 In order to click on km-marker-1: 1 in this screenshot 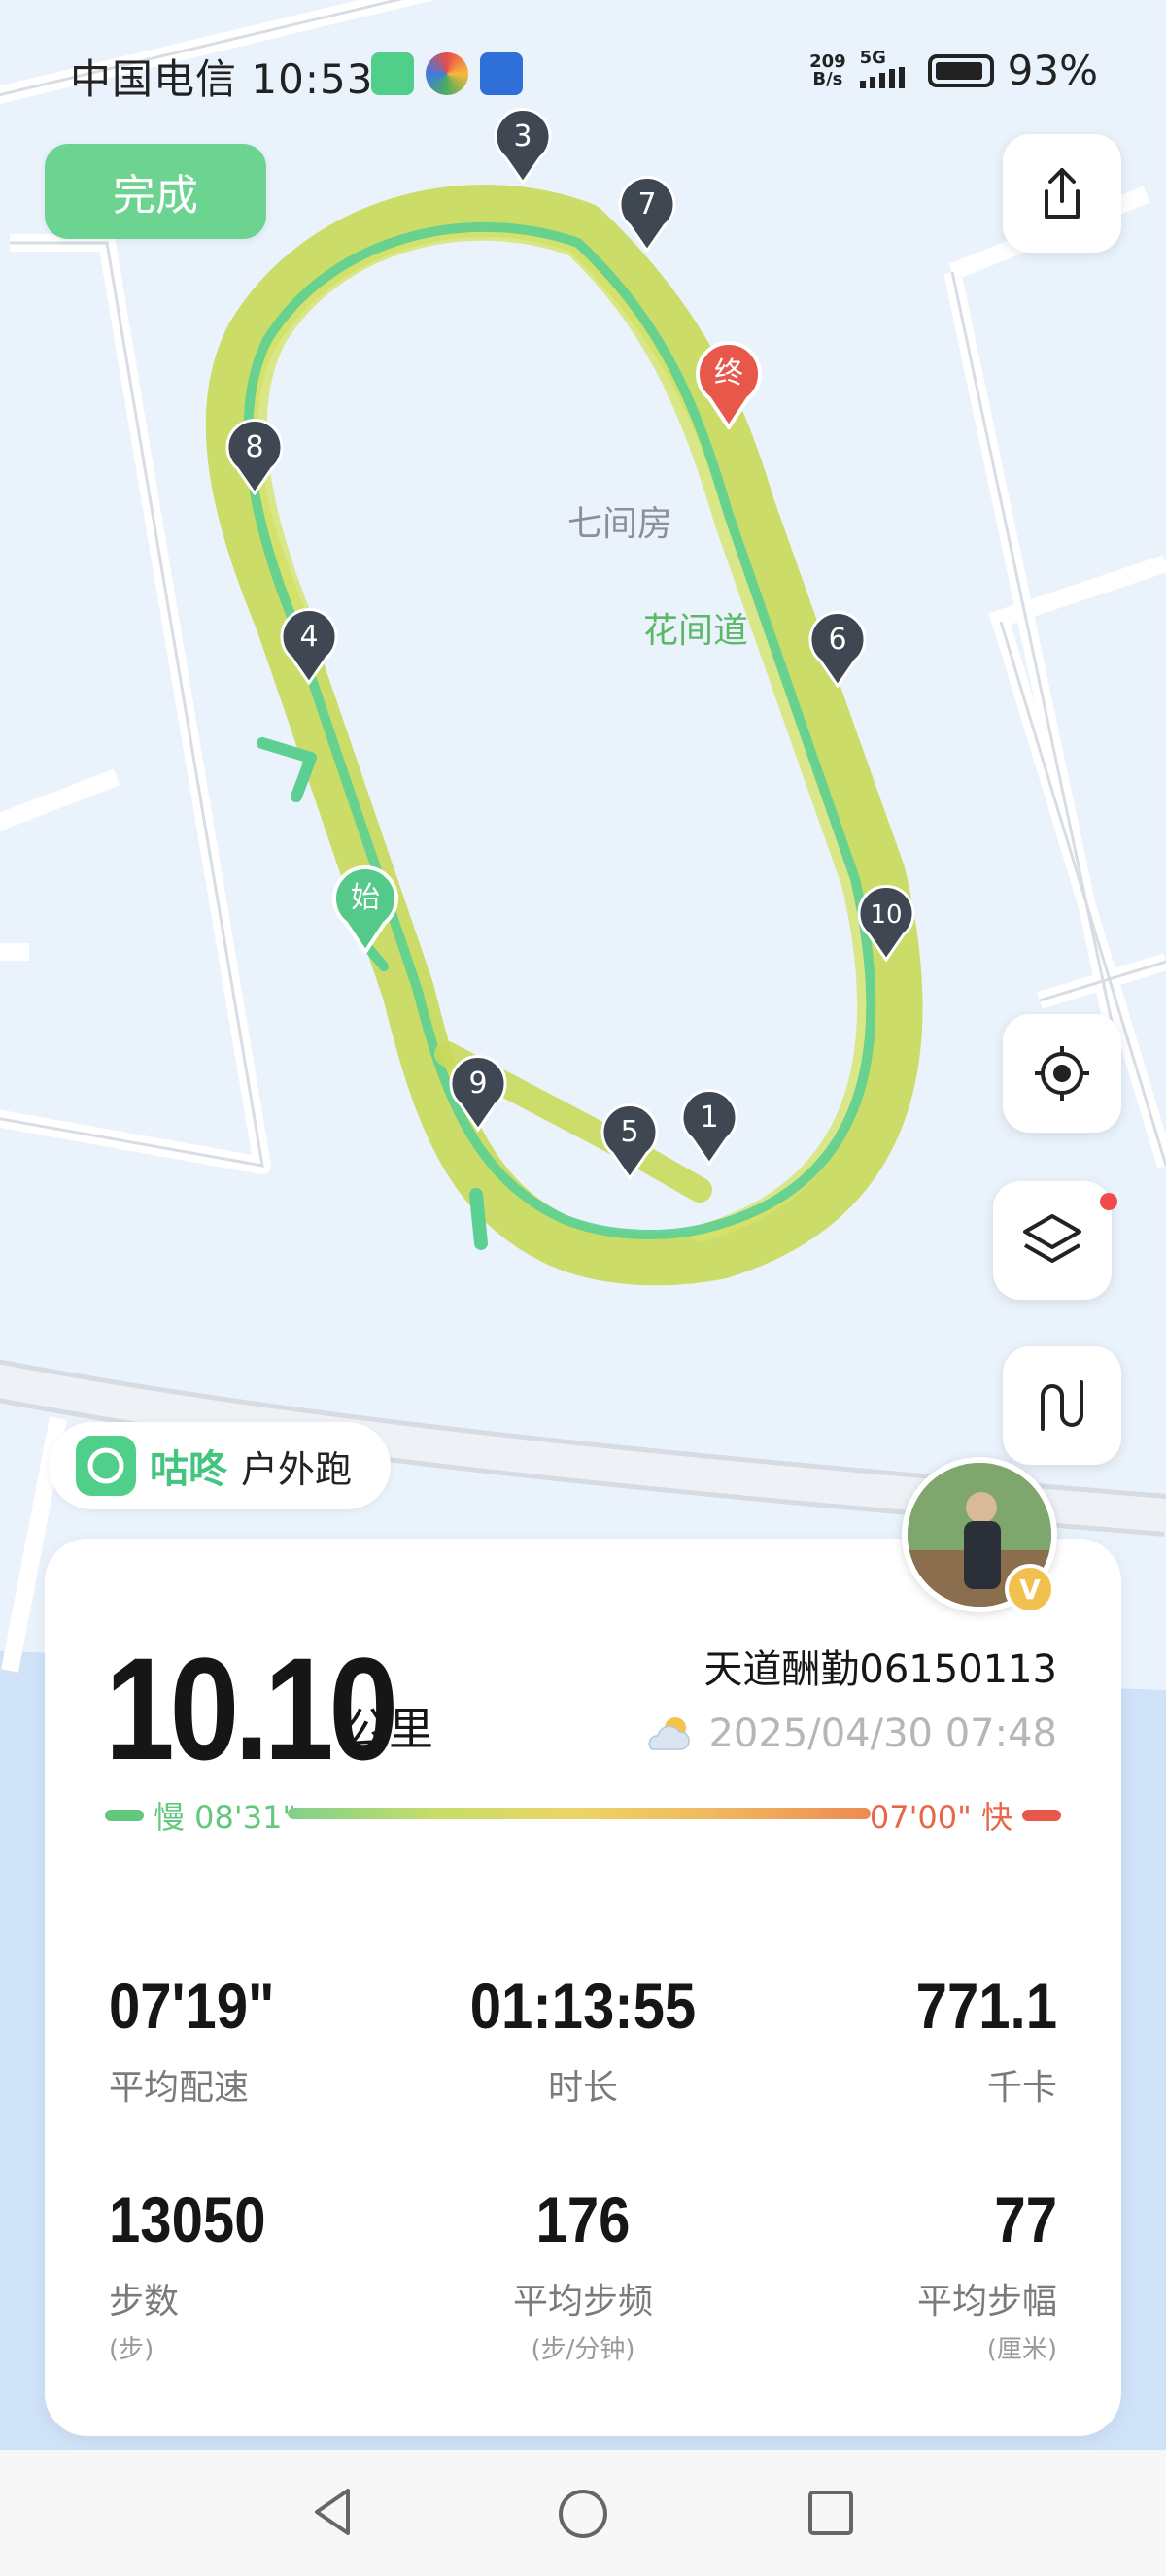, I will do `click(709, 1127)`.